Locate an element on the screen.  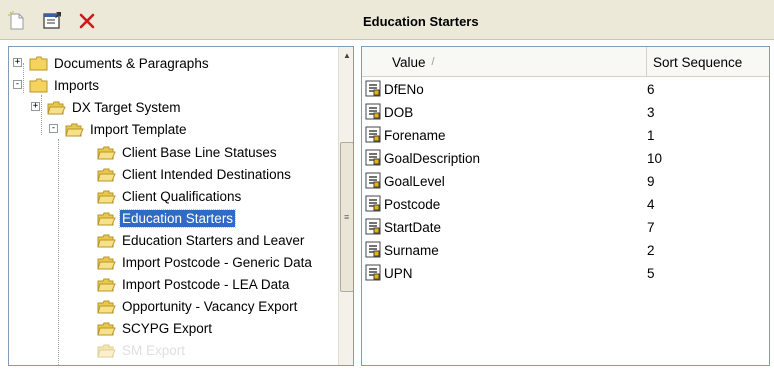
cell-sort: 1 is located at coordinates (651, 135).